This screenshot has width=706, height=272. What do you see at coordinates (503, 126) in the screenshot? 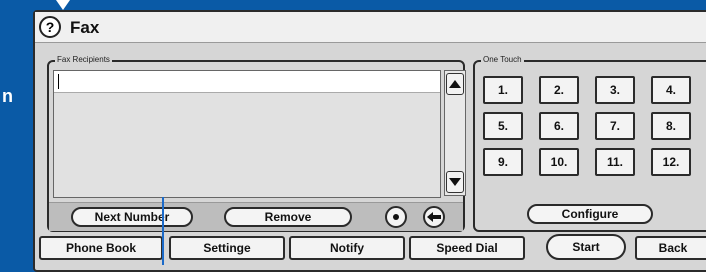
I see `one-touch-key-5: 5.` at bounding box center [503, 126].